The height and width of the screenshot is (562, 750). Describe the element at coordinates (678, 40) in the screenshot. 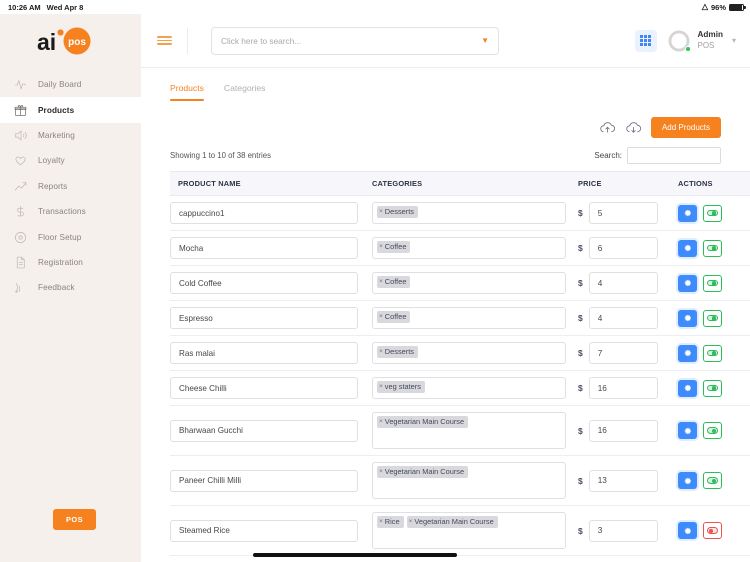

I see `avatar` at that location.